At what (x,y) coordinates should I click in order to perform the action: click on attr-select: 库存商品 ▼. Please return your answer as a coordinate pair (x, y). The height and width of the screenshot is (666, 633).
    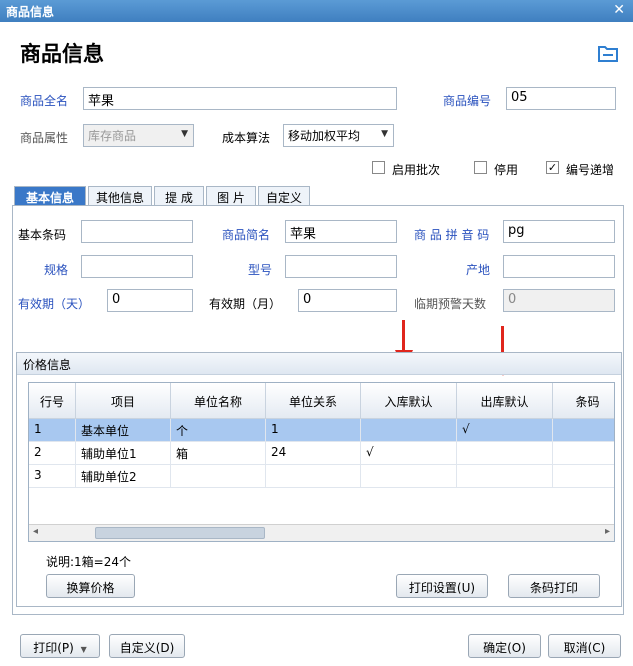
    Looking at the image, I should click on (138, 135).